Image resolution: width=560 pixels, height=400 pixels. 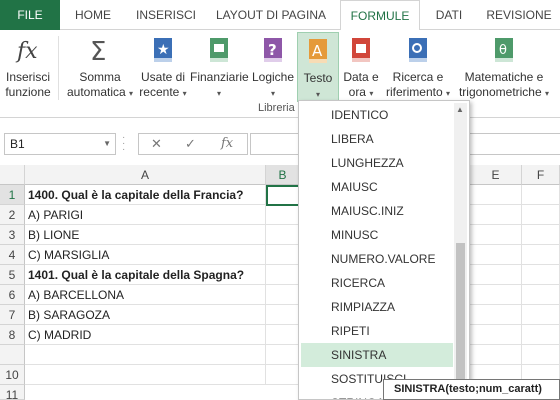 I want to click on insert-function-button: fx Inserisci funzione, so click(x=28, y=72).